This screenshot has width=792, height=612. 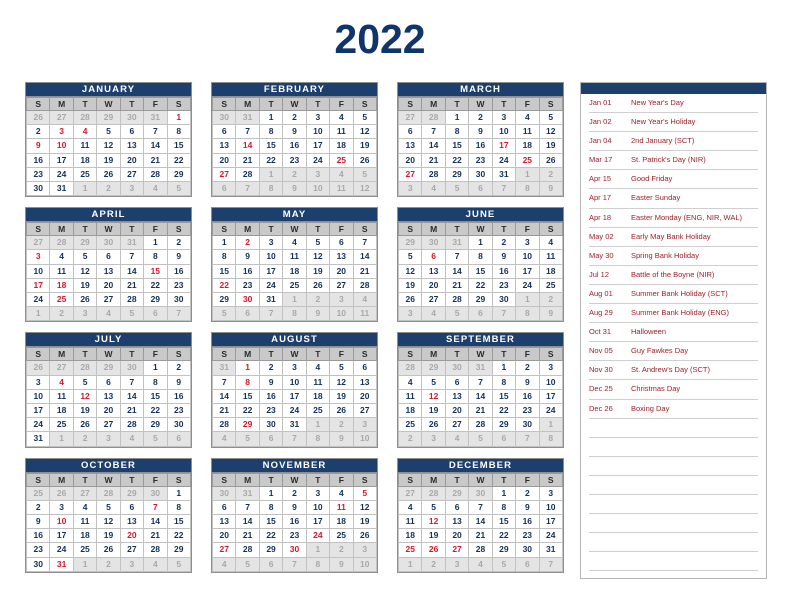 I want to click on day-cell-holiday: 3, so click(x=38, y=257).